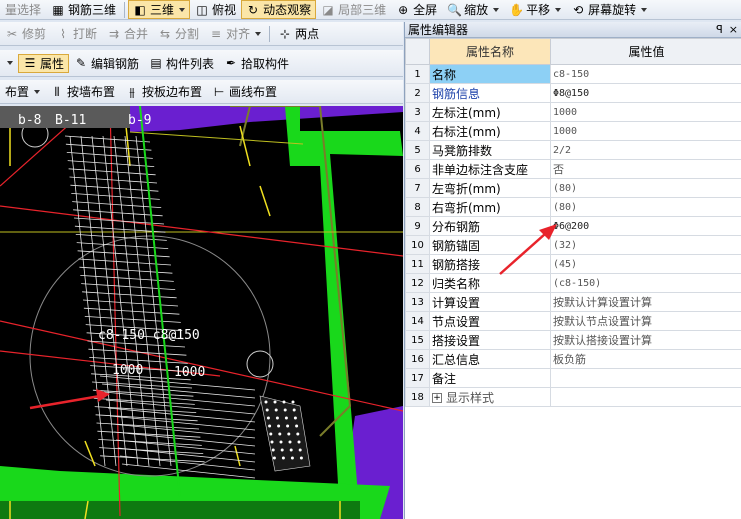 Image resolution: width=741 pixels, height=519 pixels. Describe the element at coordinates (538, 10) in the screenshot. I see `pan-label: 平移` at that location.